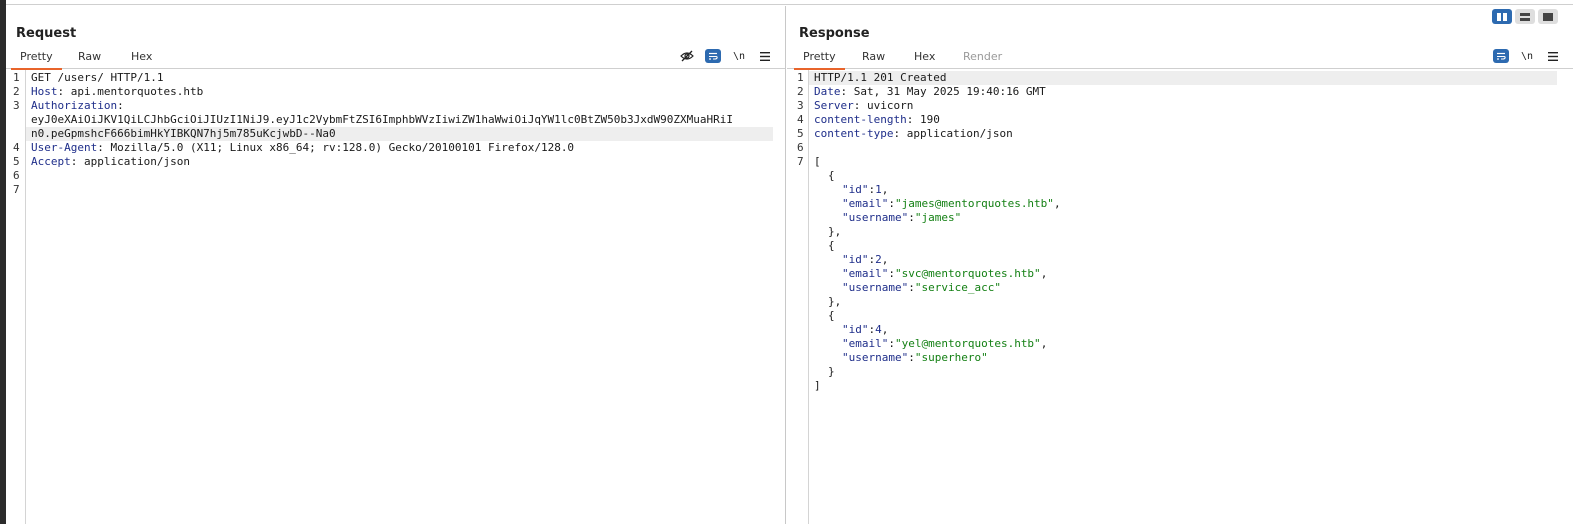 The width and height of the screenshot is (1573, 524). I want to click on header-key: User-Agent, so click(64, 147).